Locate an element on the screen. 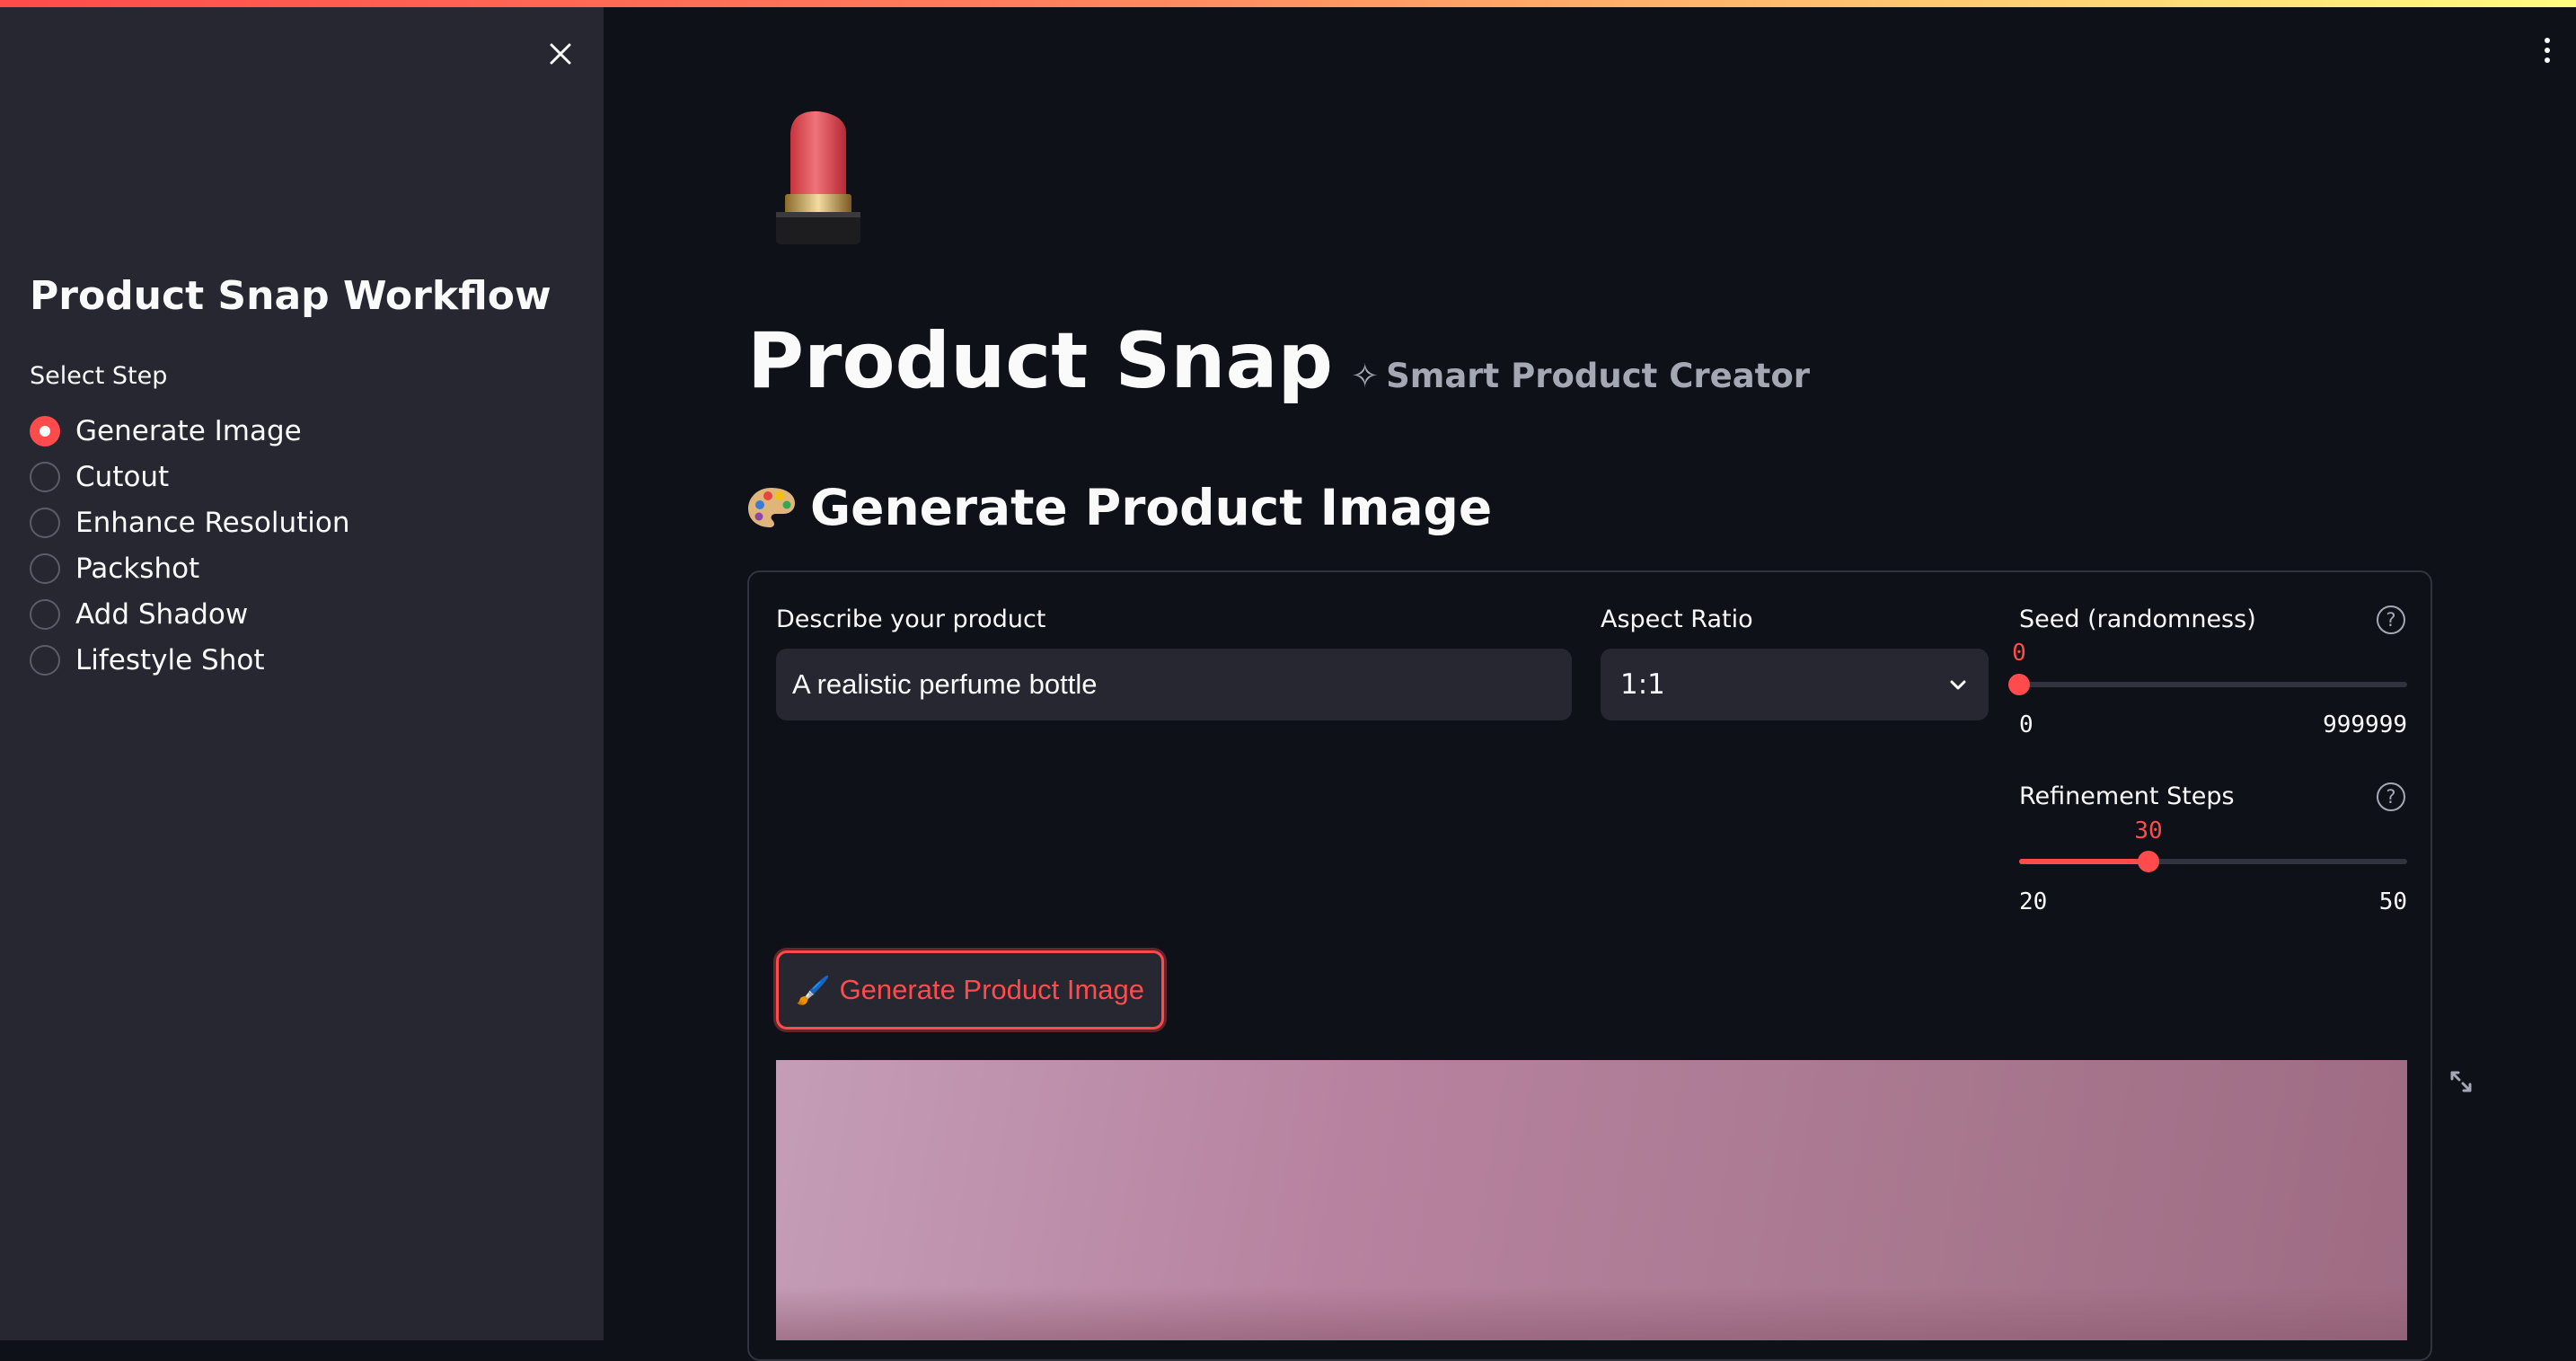 The image size is (2576, 1361). generated-product-image is located at coordinates (1591, 1200).